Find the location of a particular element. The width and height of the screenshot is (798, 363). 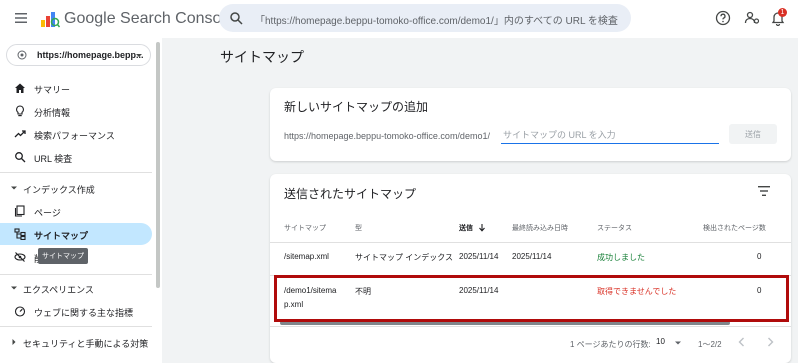

sidebar-item-label: サイトマップ is located at coordinates (61, 236).